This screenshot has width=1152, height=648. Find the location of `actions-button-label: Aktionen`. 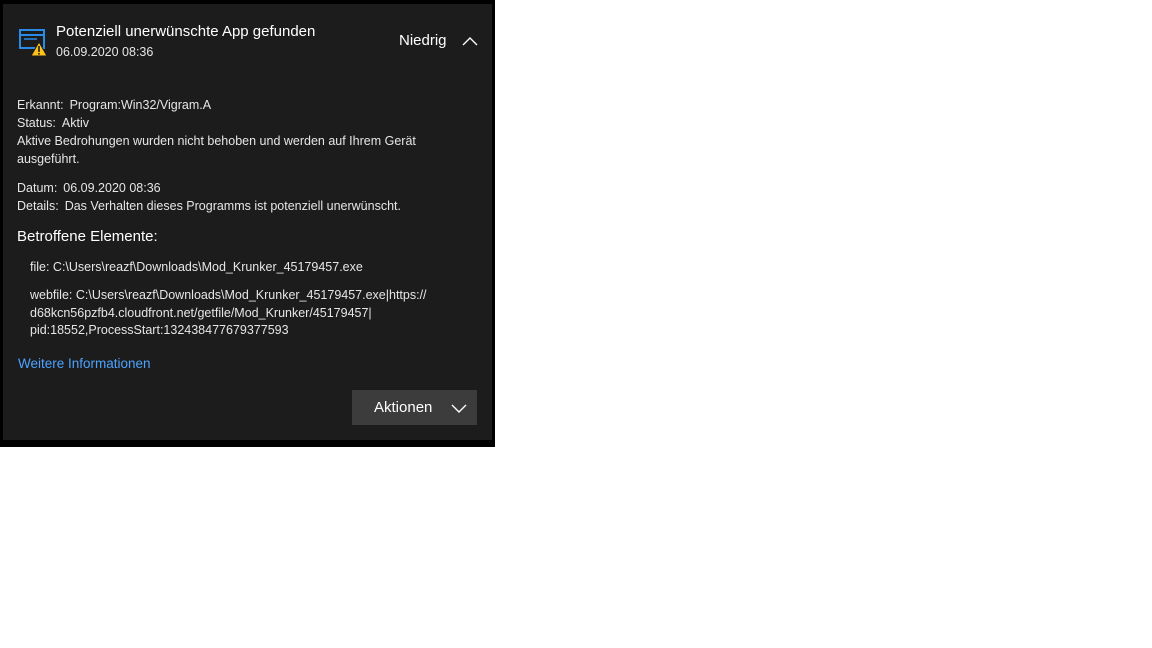

actions-button-label: Aktionen is located at coordinates (403, 407).